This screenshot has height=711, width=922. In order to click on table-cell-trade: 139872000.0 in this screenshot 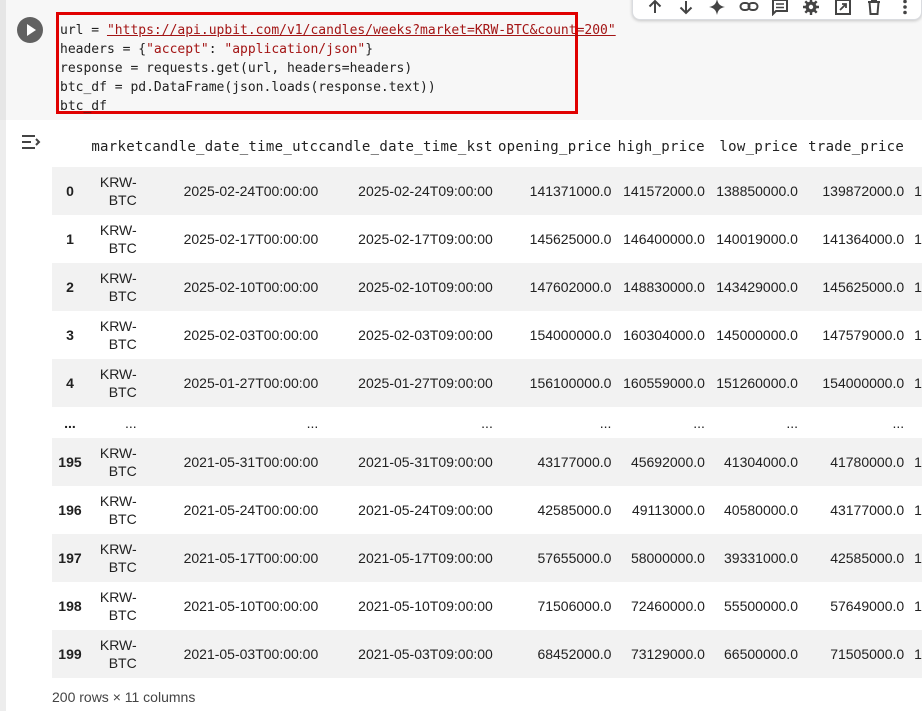, I will do `click(851, 191)`.